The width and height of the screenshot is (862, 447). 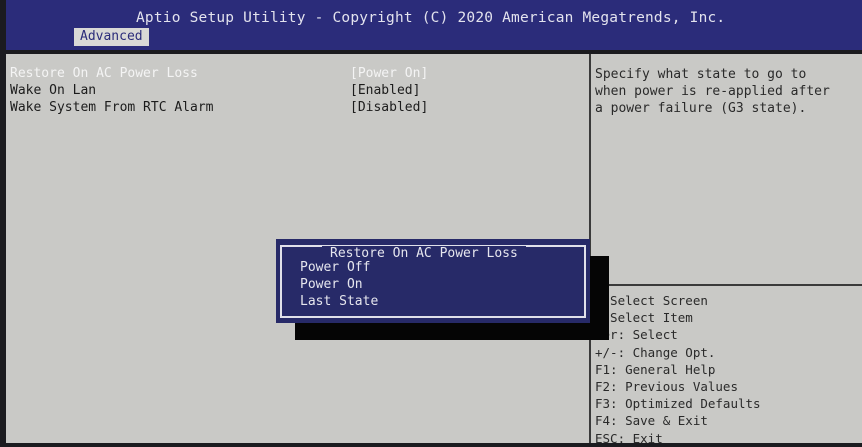 What do you see at coordinates (297, 73) in the screenshot?
I see `setting-restore-ac-power-loss: Restore On AC Power Loss [Power On]` at bounding box center [297, 73].